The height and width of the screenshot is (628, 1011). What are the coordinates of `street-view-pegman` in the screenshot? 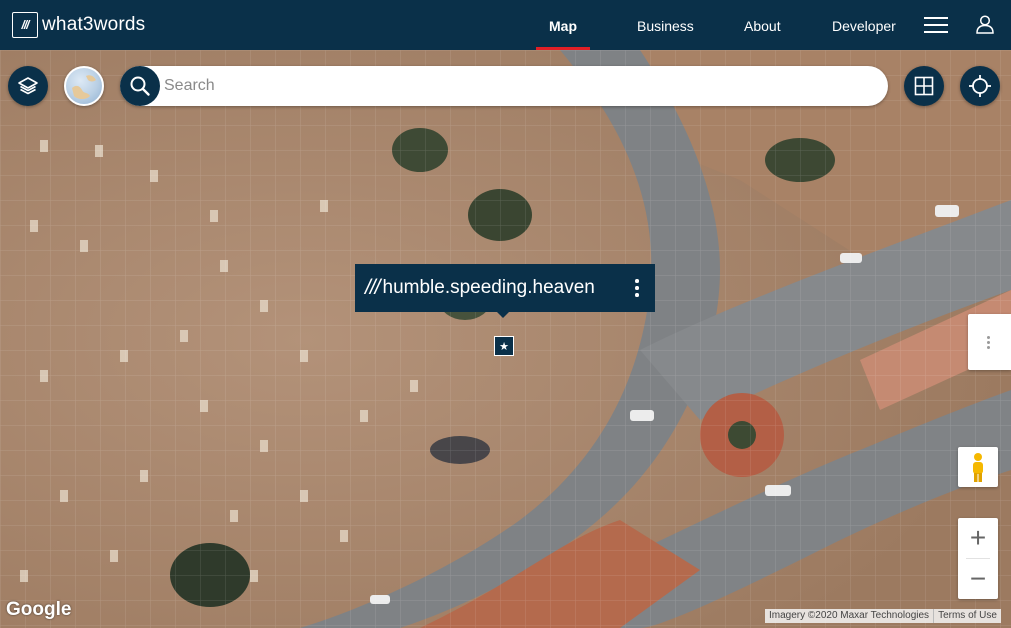 It's located at (978, 467).